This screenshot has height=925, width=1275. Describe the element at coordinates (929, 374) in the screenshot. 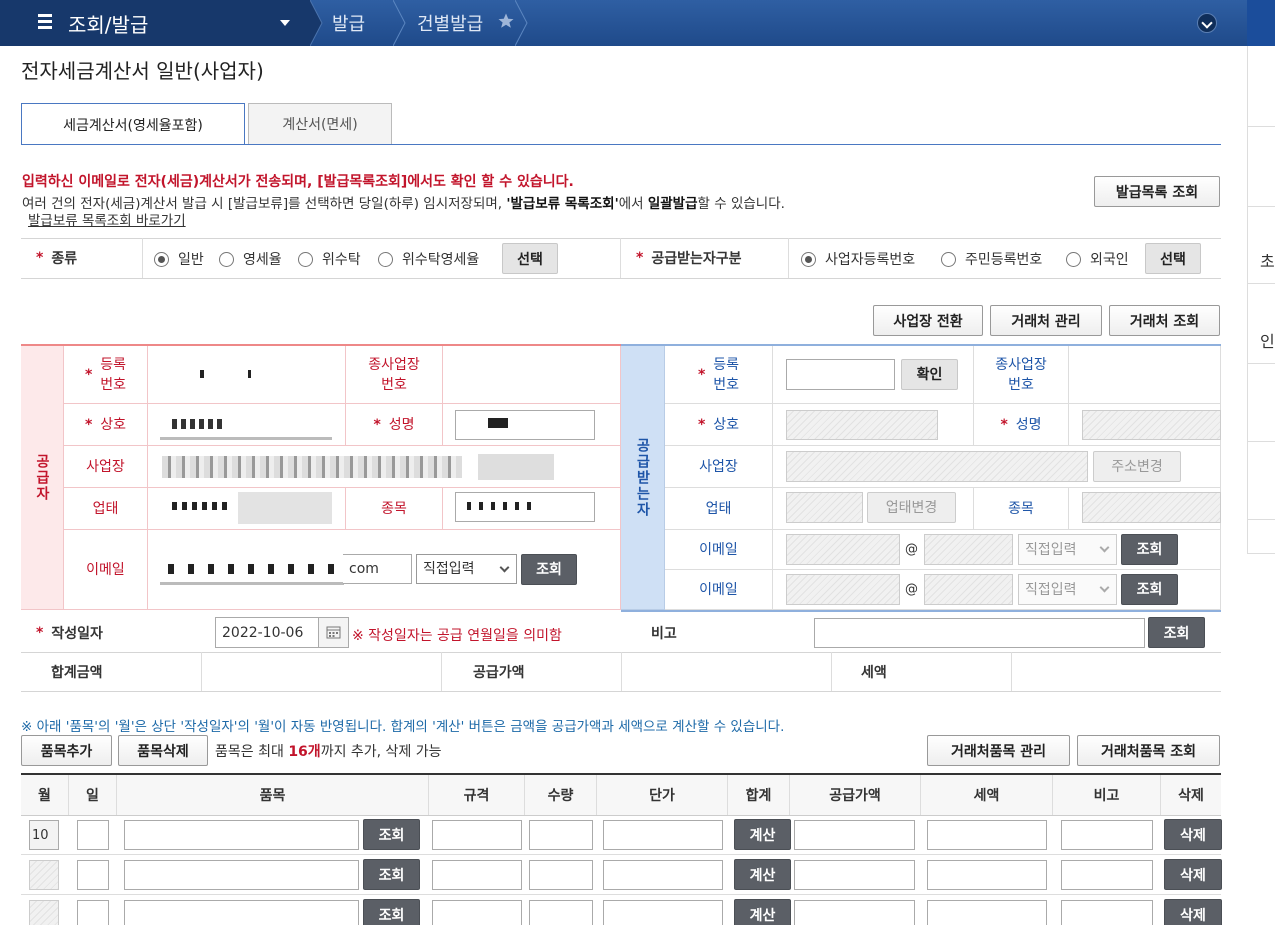

I see `receiver-confirm-button: 확인` at that location.